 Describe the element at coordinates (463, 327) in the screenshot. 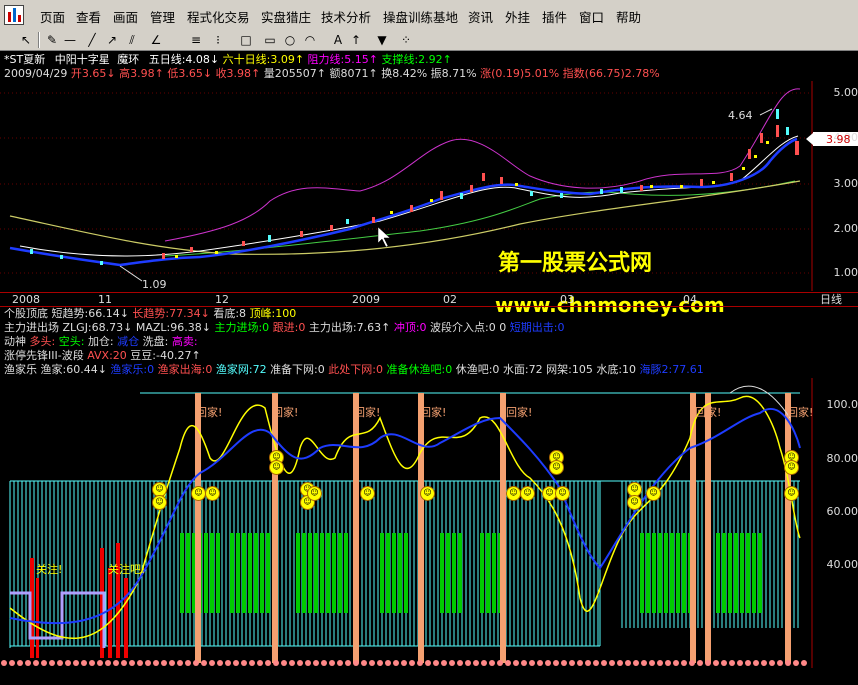

I see `ind2-entry-point: 波段介入点:0` at that location.